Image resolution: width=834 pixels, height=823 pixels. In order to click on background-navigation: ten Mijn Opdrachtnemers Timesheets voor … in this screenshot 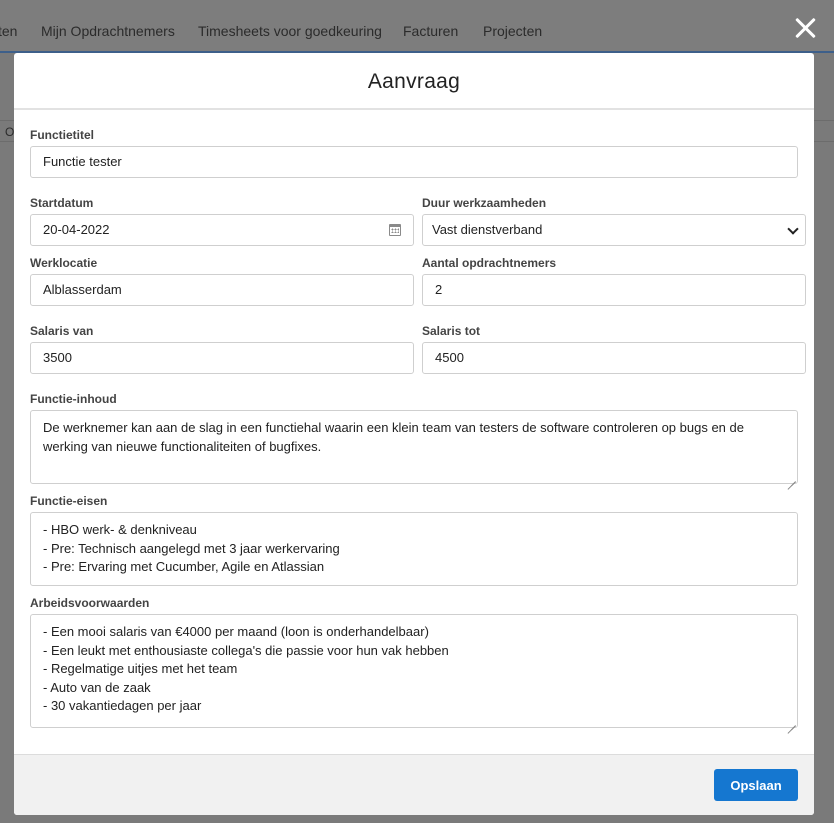, I will do `click(417, 26)`.